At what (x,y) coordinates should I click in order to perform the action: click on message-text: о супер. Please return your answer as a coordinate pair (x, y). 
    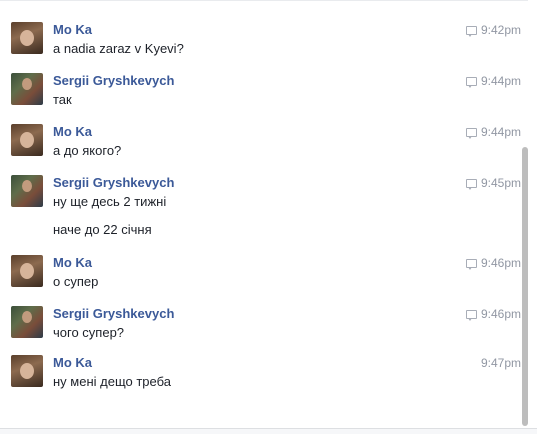
    Looking at the image, I should click on (76, 281).